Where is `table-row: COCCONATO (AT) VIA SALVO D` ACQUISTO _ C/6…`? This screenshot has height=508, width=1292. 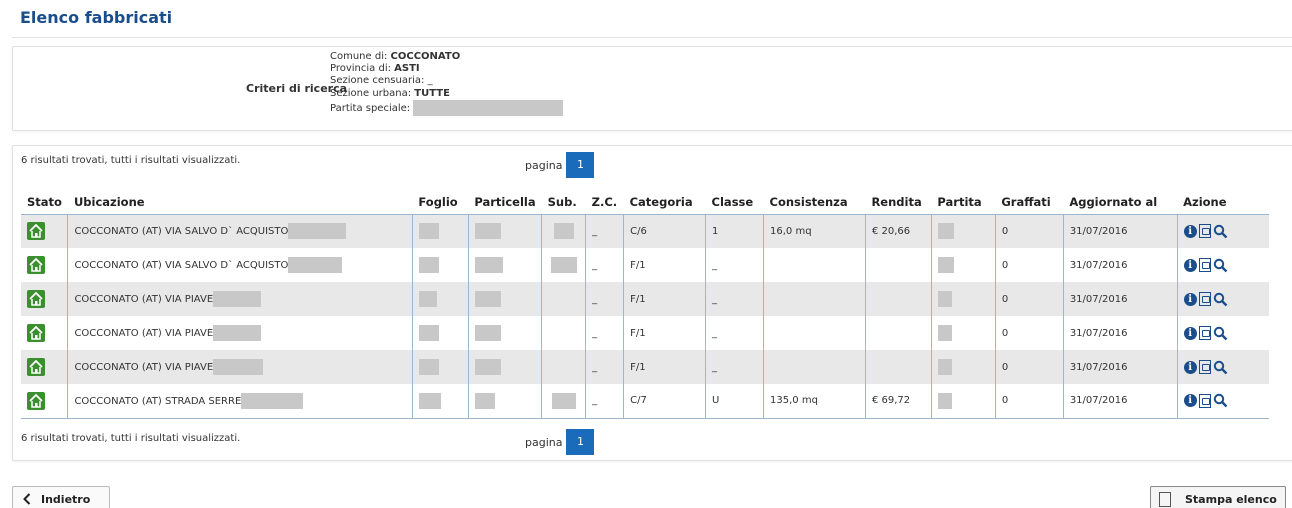 table-row: COCCONATO (AT) VIA SALVO D` ACQUISTO _ C/6… is located at coordinates (645, 231).